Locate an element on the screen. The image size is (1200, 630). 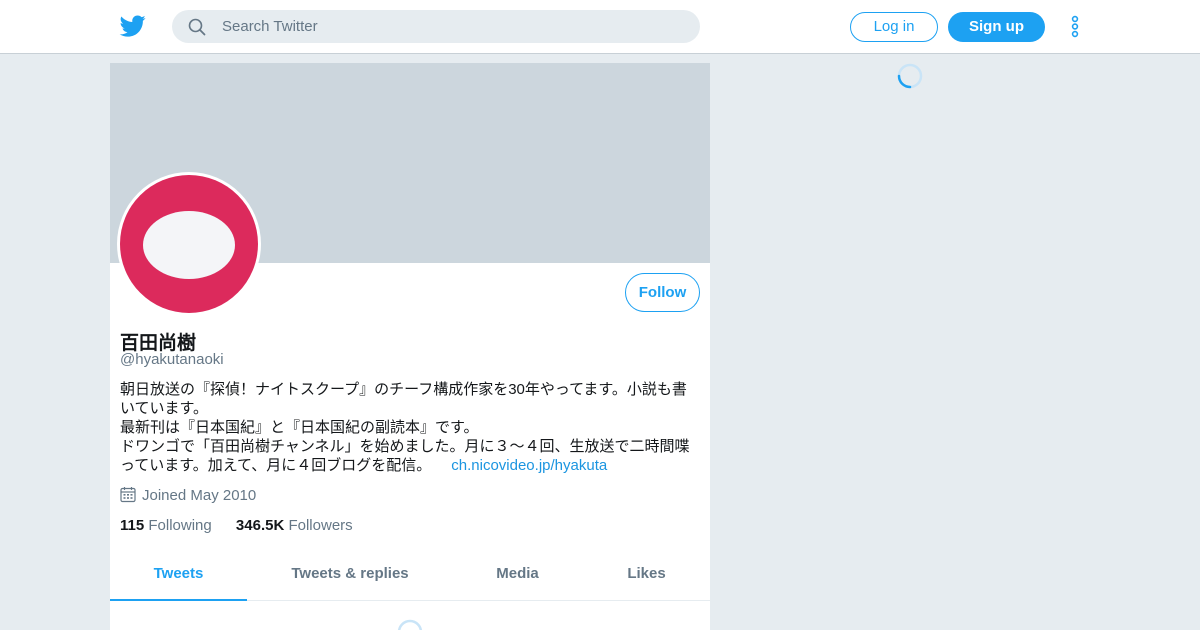
profile-tabs: Tweets Tweets & replies Media Likes is located at coordinates (410, 573).